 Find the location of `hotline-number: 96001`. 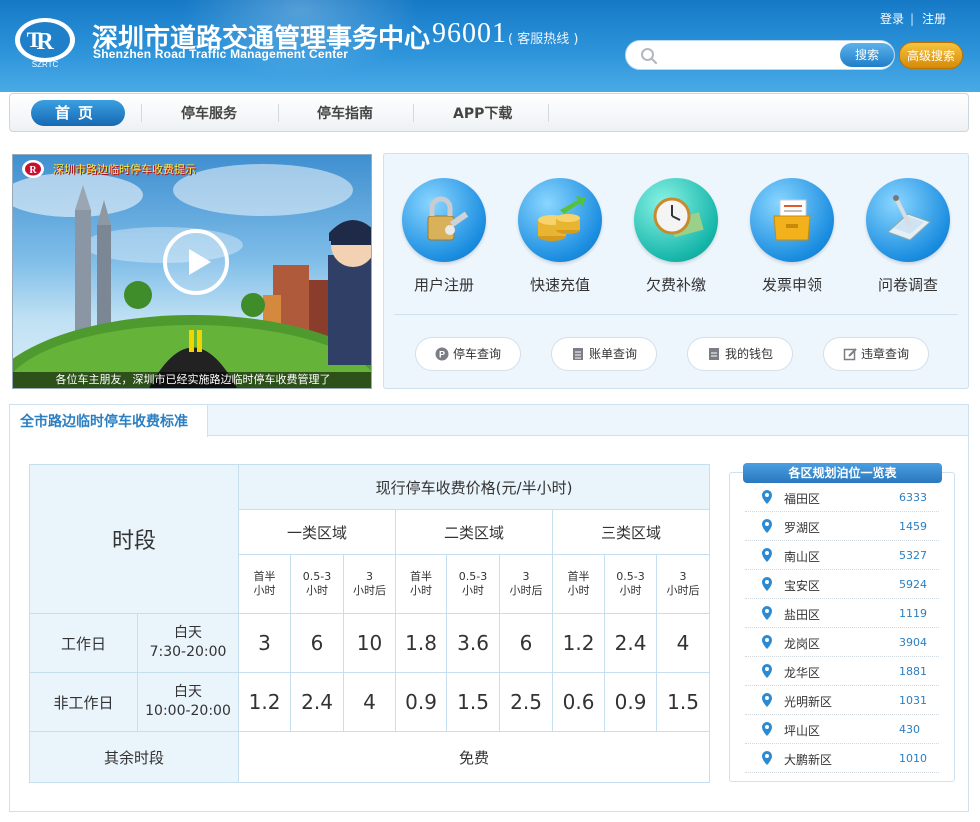

hotline-number: 96001 is located at coordinates (469, 33).